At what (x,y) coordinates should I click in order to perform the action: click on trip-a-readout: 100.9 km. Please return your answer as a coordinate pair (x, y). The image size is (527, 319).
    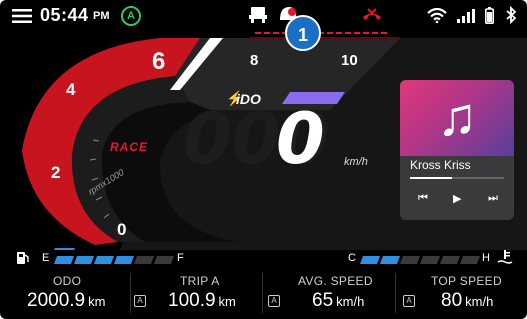
    Looking at the image, I should click on (202, 301).